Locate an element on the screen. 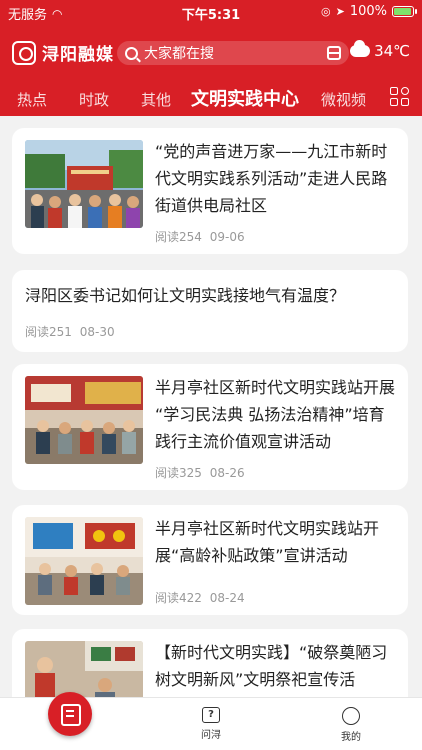 The height and width of the screenshot is (750, 422). article-meta: 阅读251 08-30 is located at coordinates (70, 331).